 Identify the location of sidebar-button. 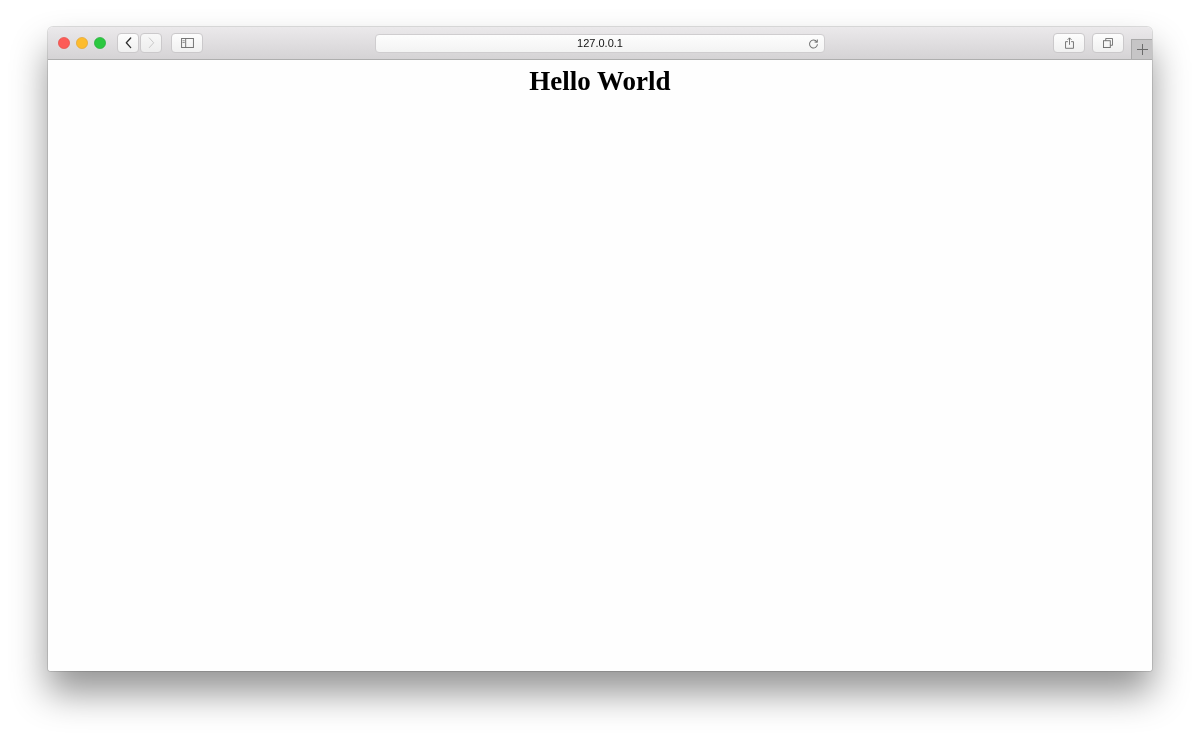
(187, 43).